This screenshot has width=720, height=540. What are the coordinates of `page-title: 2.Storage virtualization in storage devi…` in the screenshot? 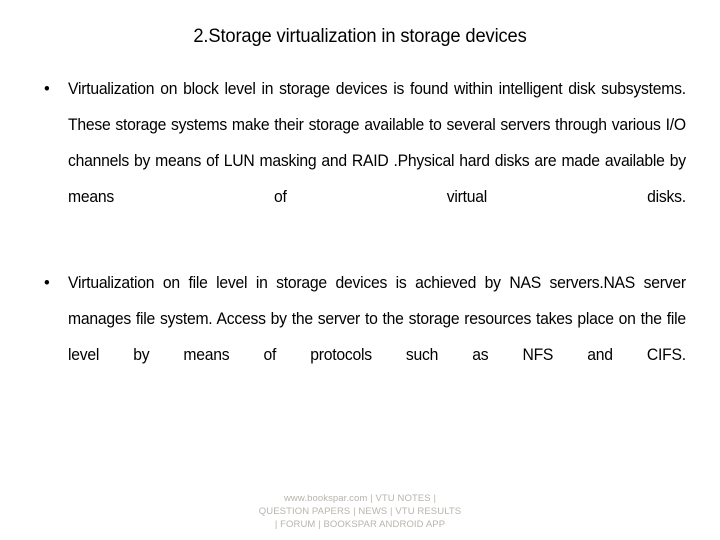 It's located at (360, 36).